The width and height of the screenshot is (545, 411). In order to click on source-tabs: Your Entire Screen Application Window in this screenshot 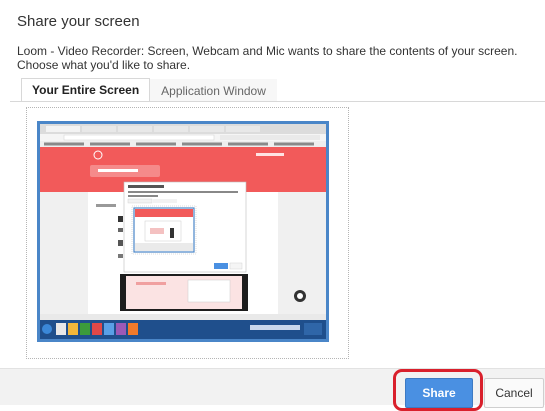, I will do `click(149, 90)`.